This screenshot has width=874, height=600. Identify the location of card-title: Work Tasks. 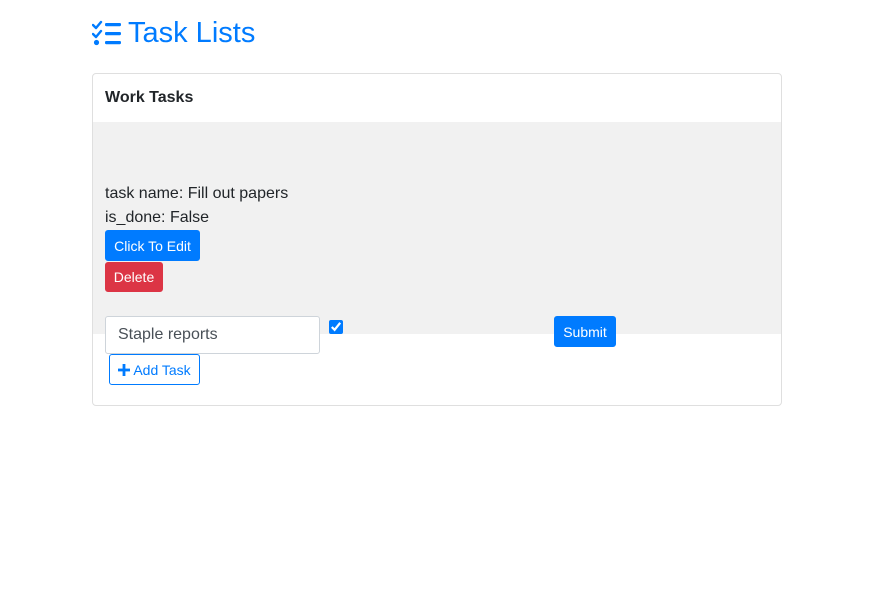
(149, 97).